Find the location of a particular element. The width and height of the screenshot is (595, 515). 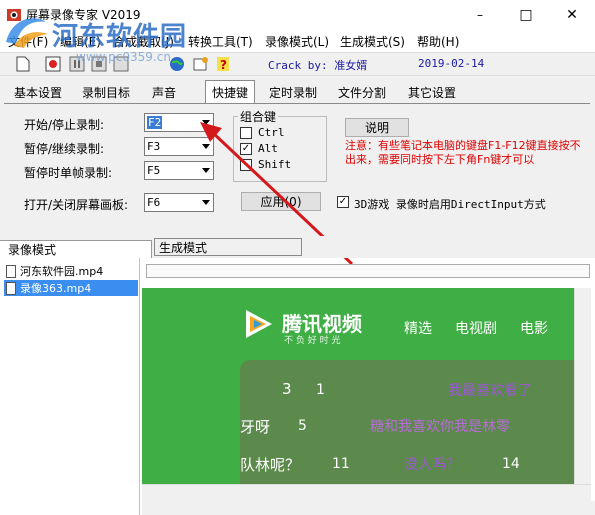

close-button: ✕ is located at coordinates (572, 15).